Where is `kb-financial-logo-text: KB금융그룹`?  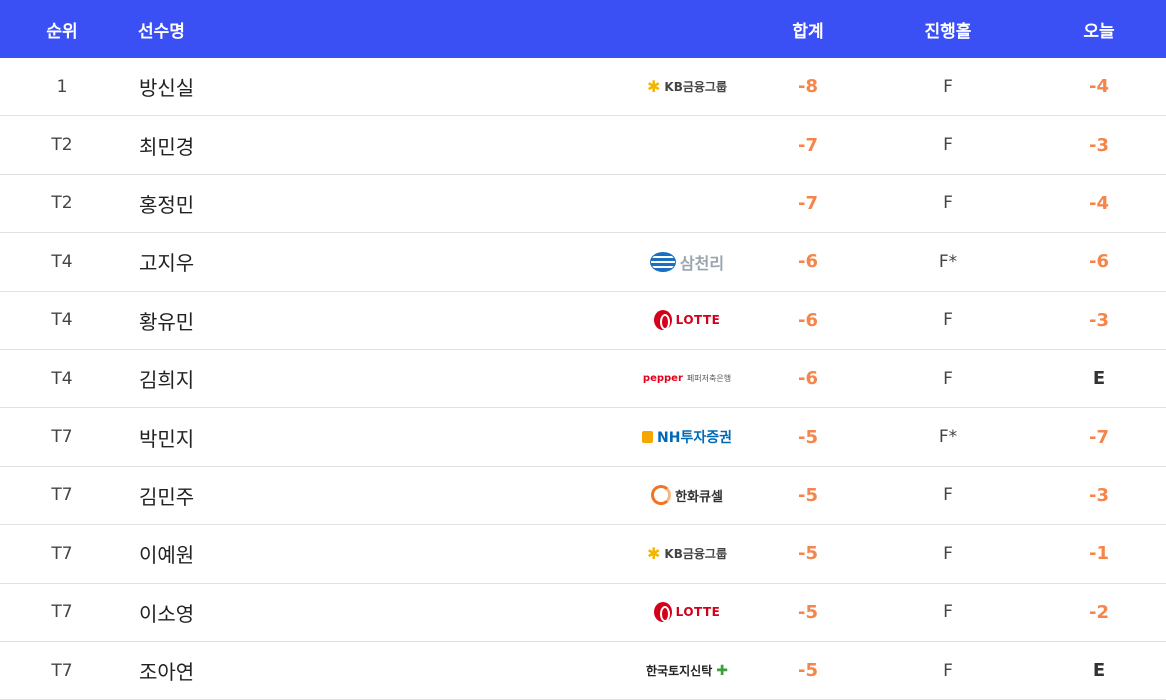 kb-financial-logo-text: KB금융그룹 is located at coordinates (695, 87).